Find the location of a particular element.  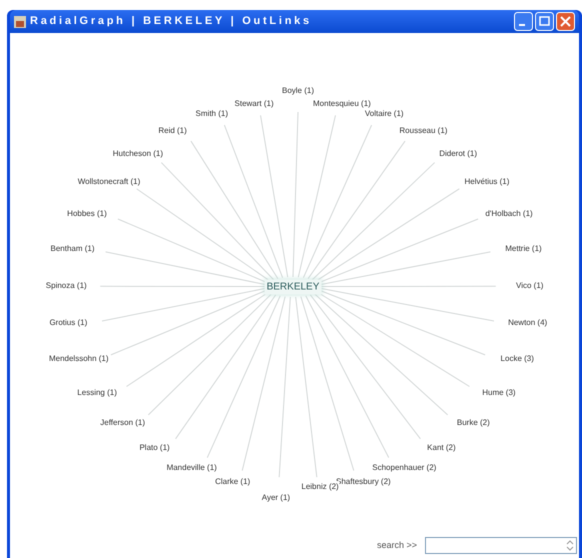

node-label: Kant (2) is located at coordinates (441, 448).